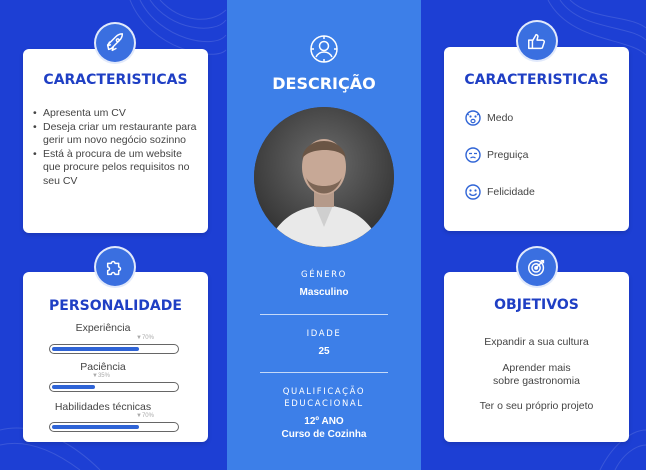 This screenshot has width=646, height=470. I want to click on education-label: EDUCACIONAL, so click(324, 404).